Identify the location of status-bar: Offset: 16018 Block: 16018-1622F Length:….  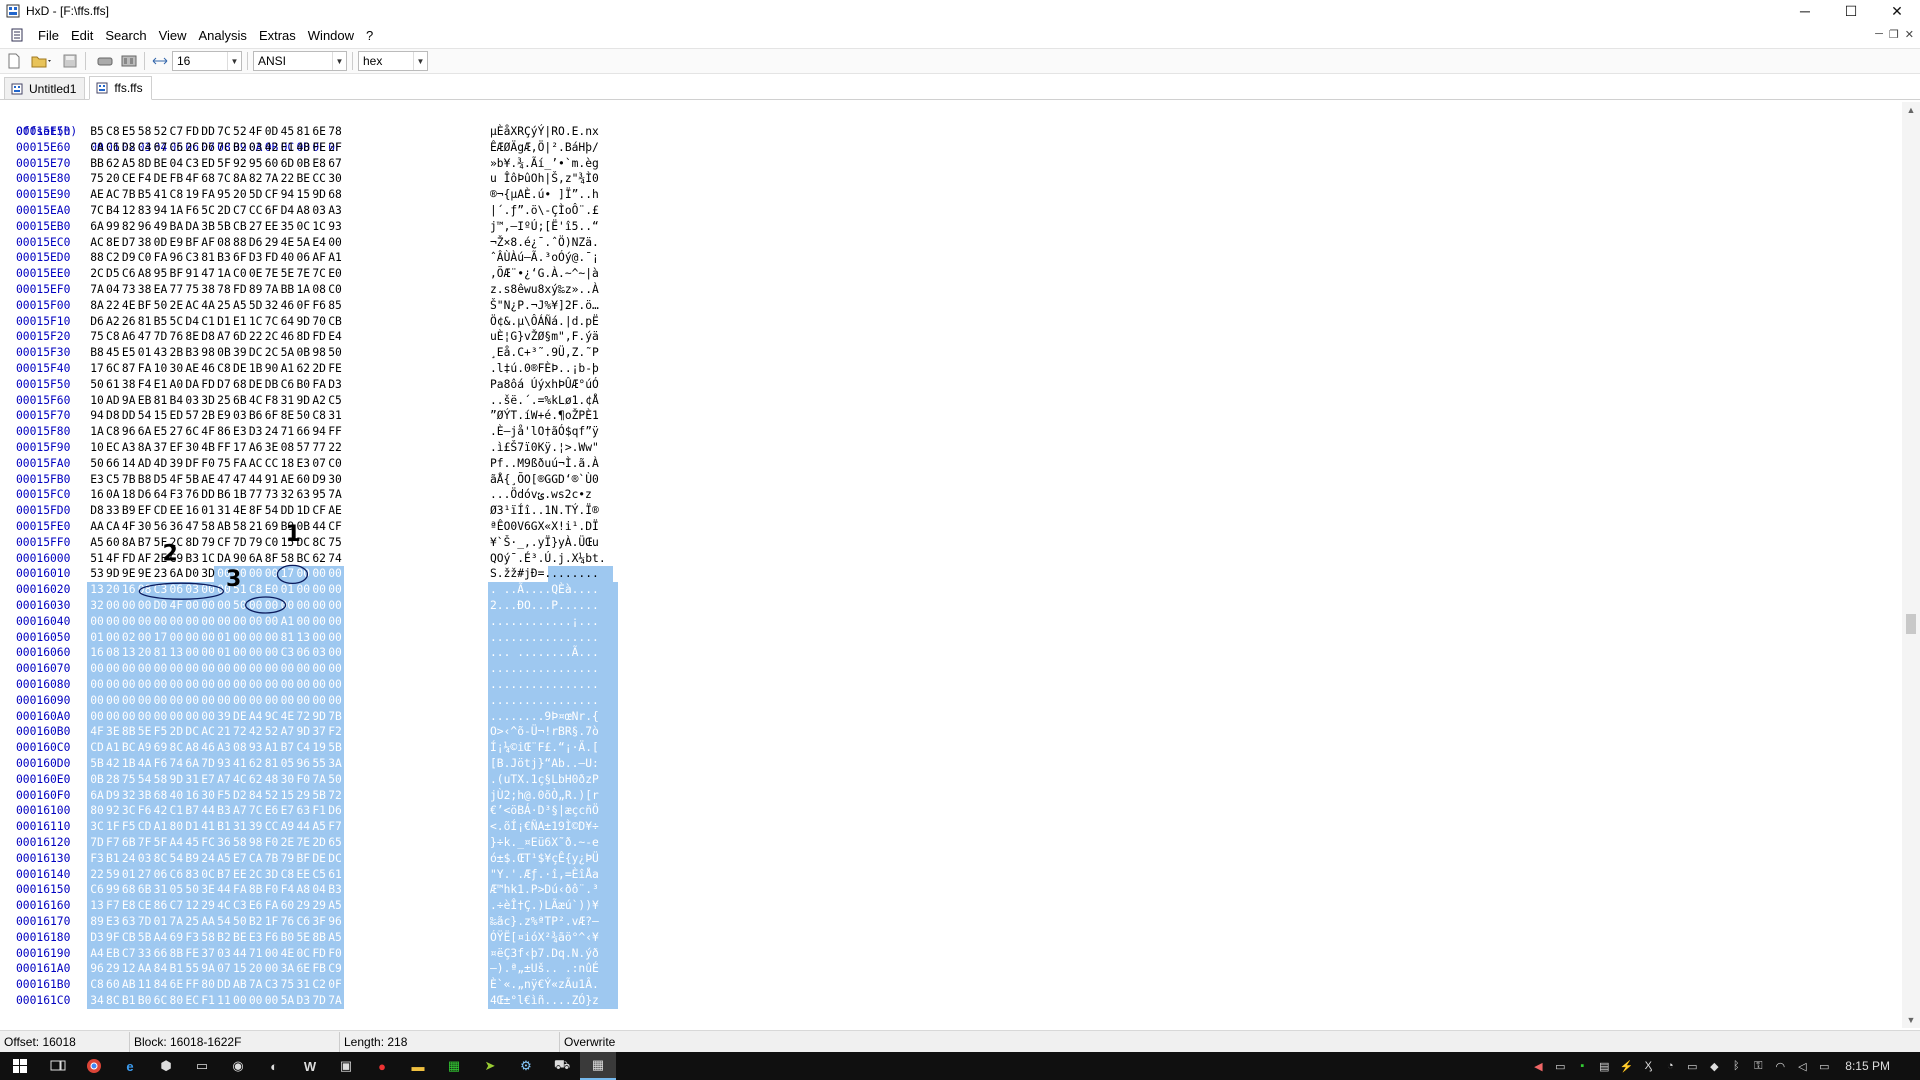
(960, 1041).